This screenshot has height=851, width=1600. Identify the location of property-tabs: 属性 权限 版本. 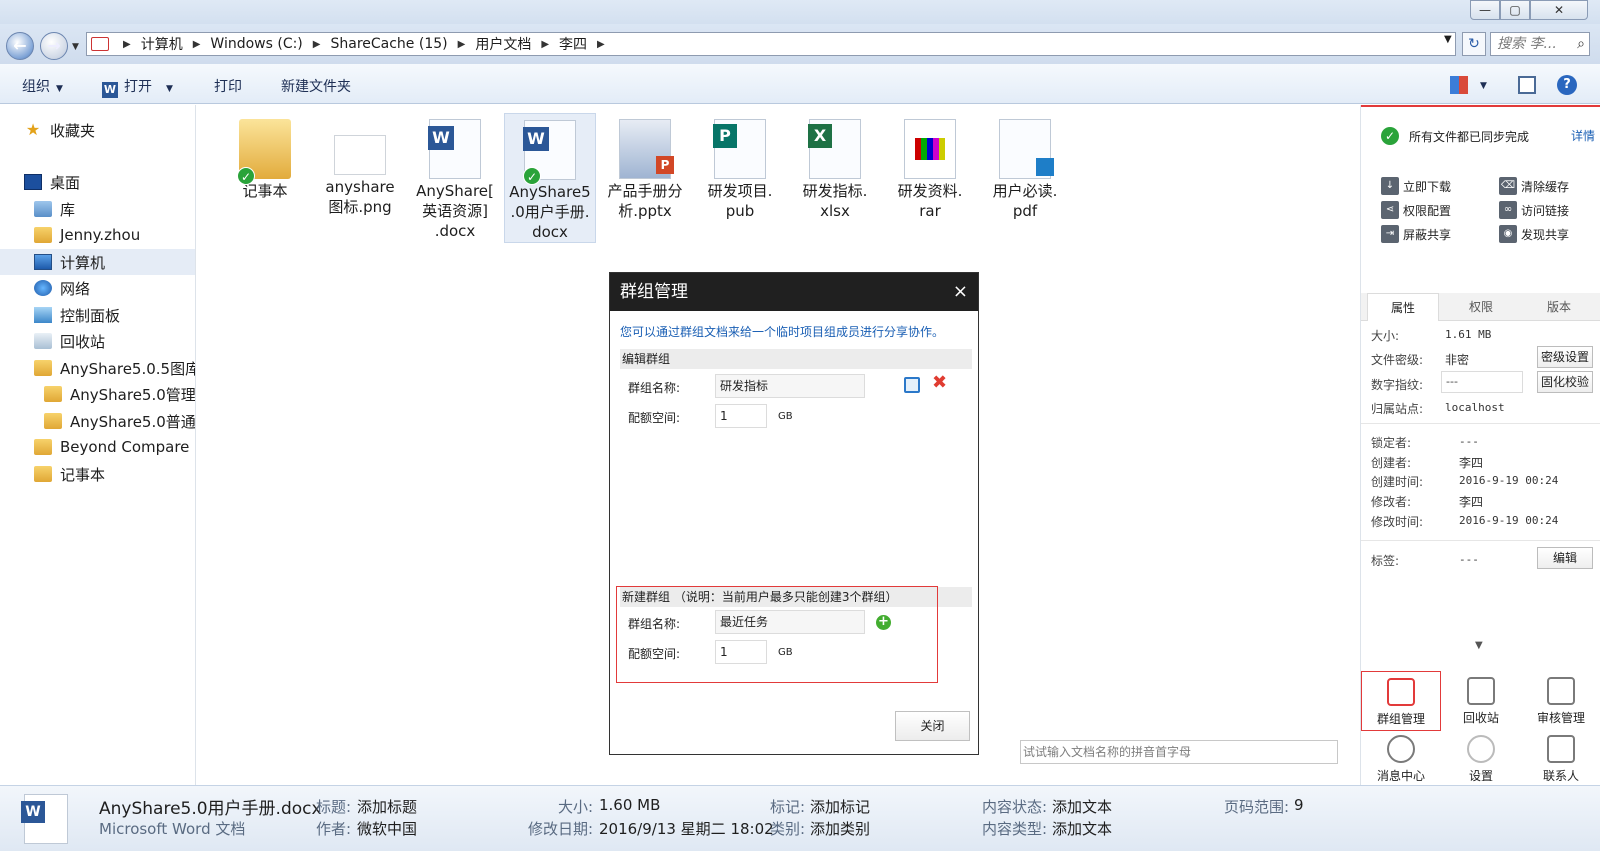
(1480, 307).